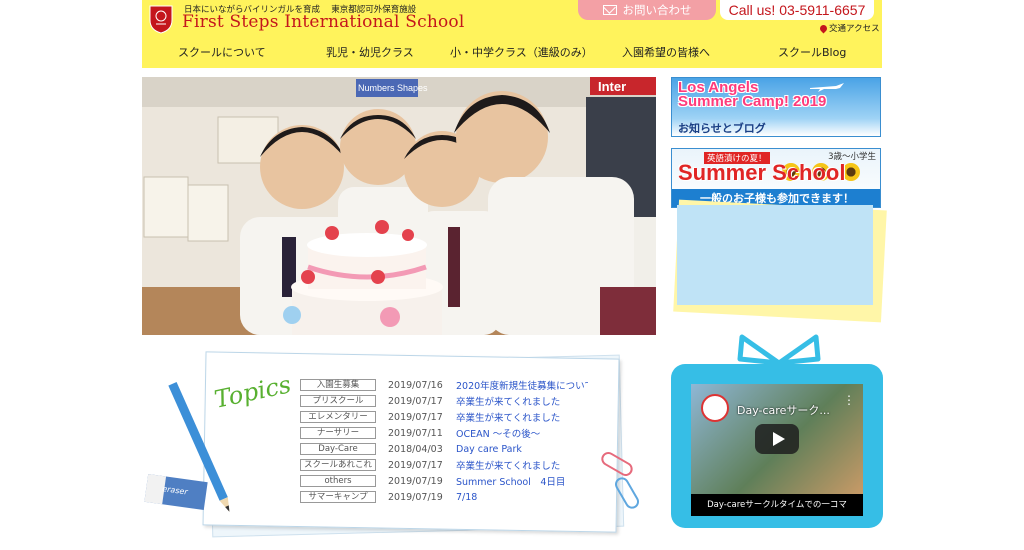 This screenshot has width=1024, height=550. I want to click on topic-date: 2019/07/11, so click(415, 433).